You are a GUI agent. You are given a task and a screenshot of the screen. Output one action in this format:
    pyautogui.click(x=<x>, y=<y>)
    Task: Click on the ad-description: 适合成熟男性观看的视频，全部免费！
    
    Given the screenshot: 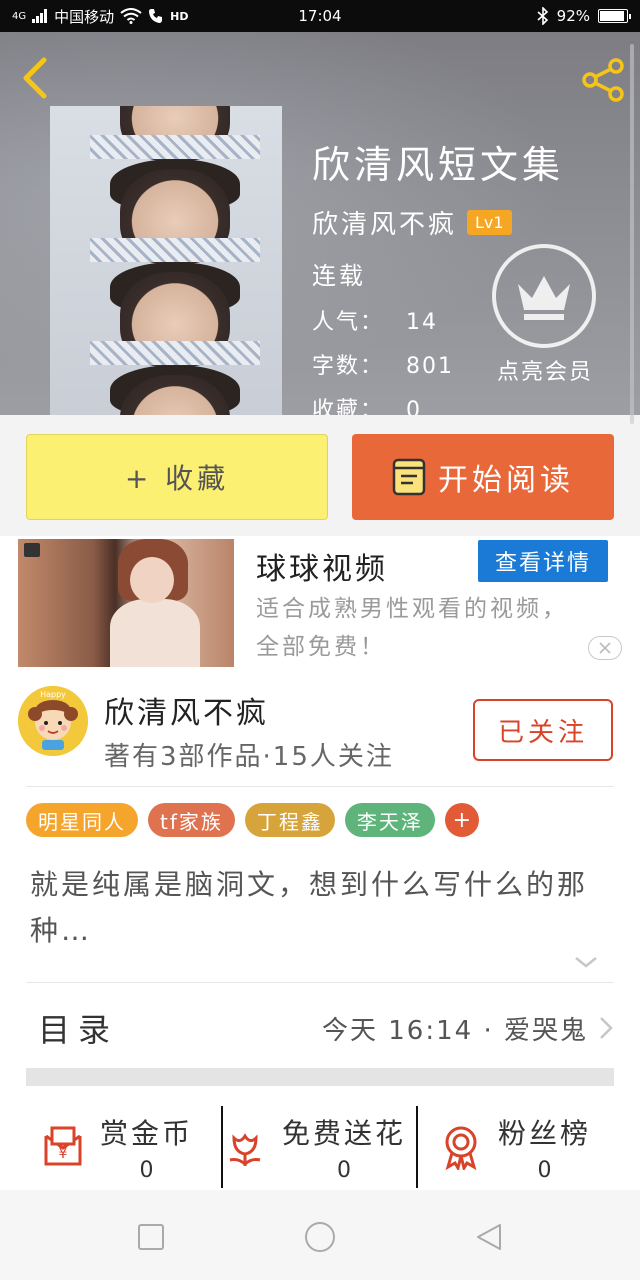 What is the action you would take?
    pyautogui.click(x=421, y=628)
    